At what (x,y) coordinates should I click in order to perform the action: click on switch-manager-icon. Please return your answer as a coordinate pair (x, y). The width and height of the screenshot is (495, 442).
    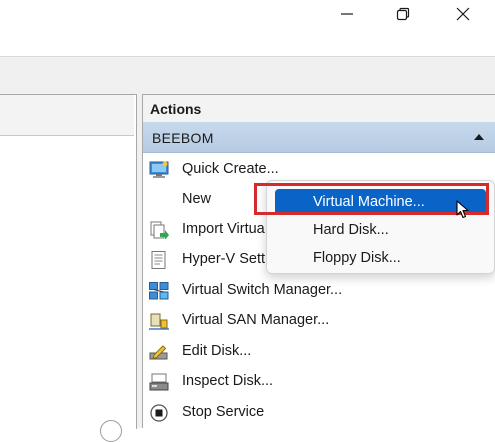
    Looking at the image, I should click on (159, 291).